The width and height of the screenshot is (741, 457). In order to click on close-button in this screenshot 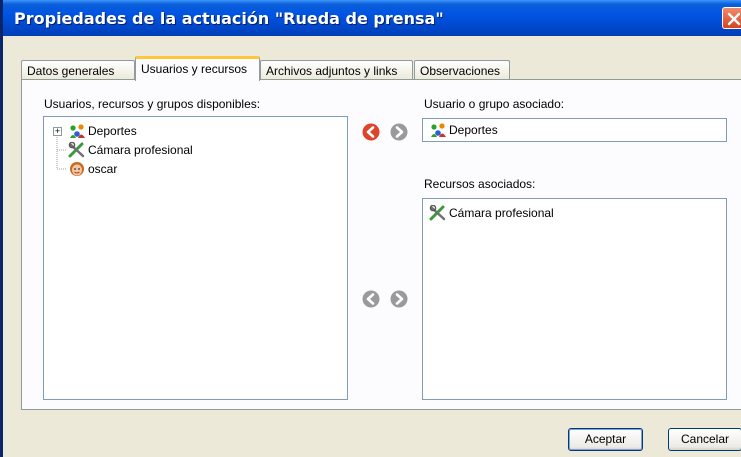, I will do `click(731, 18)`.